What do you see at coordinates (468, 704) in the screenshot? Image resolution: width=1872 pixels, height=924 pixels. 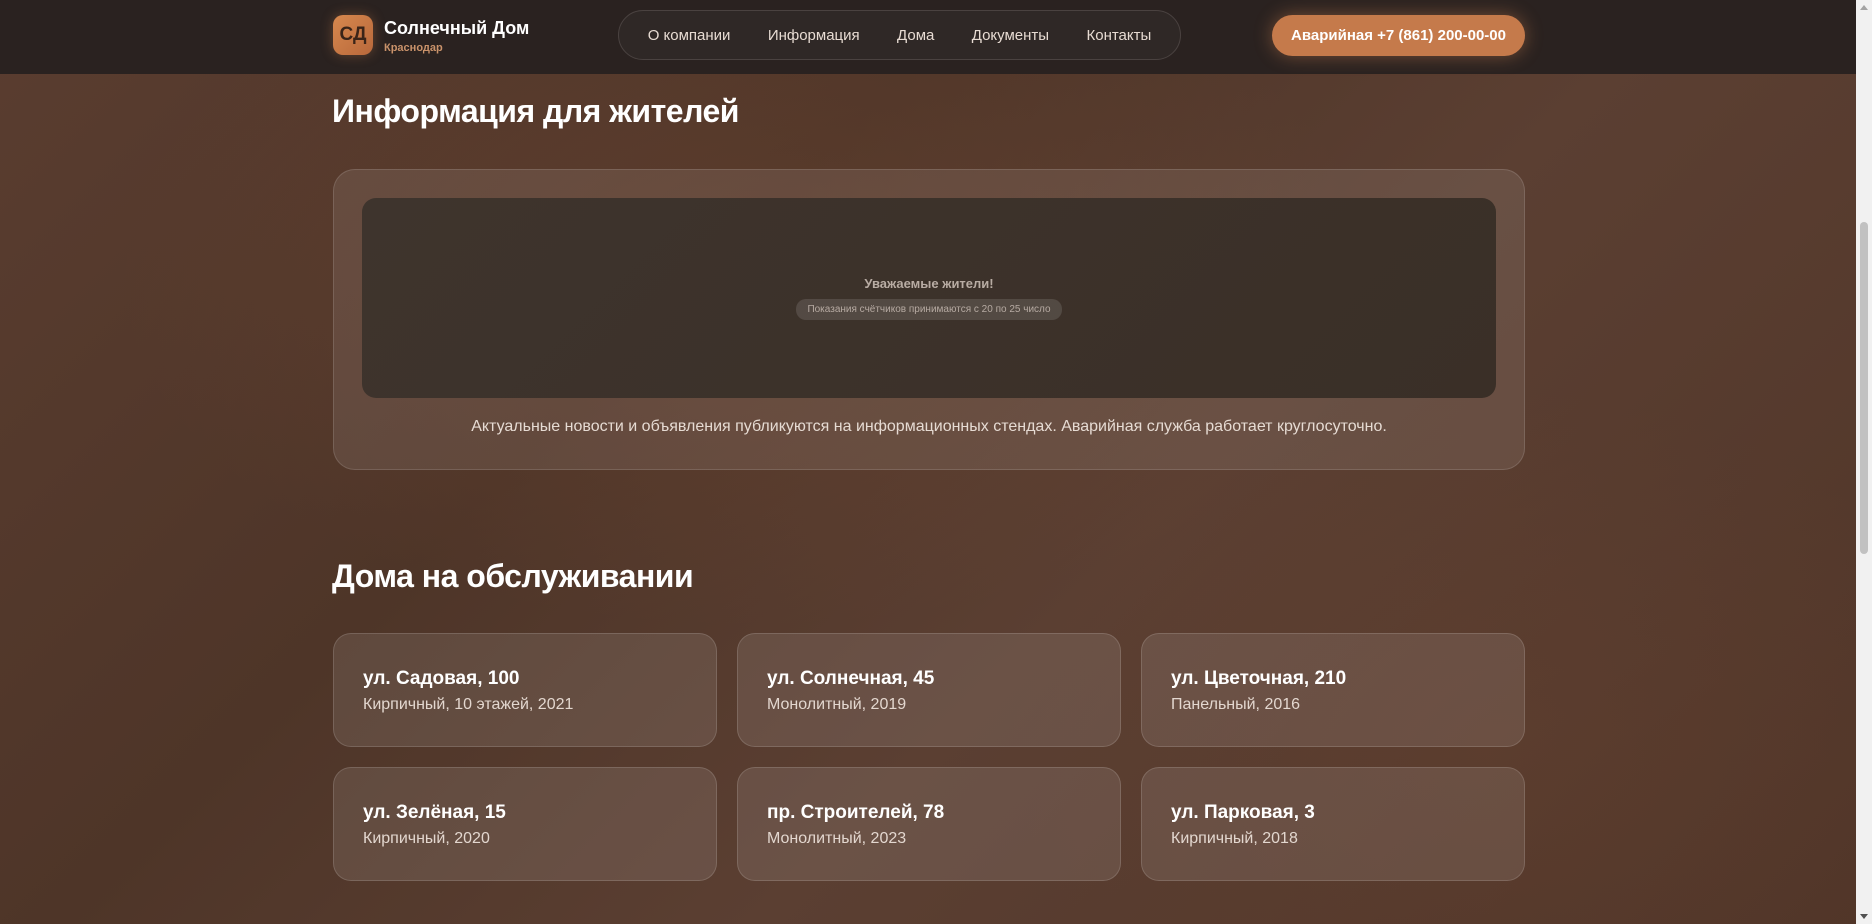 I see `house-description: Кирпичный, 10 этажей, 2021` at bounding box center [468, 704].